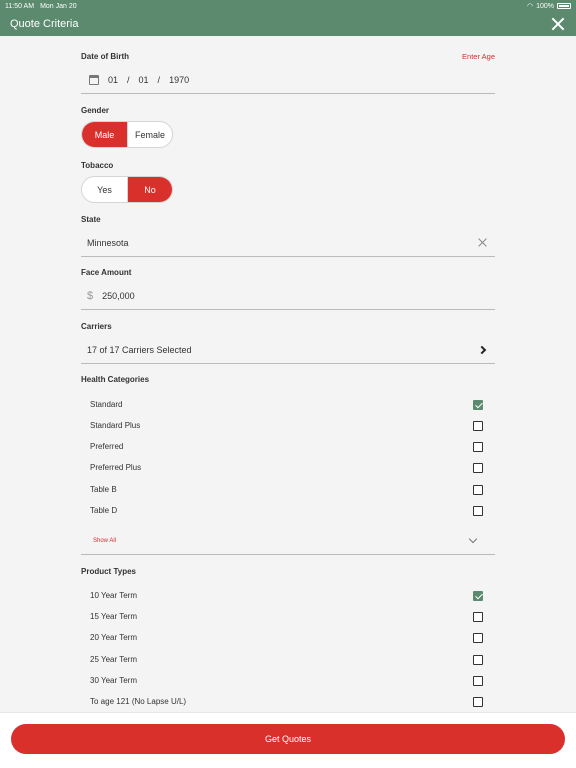 This screenshot has width=576, height=768. I want to click on carriers-field: 17 of 17 Carriers Selected, so click(288, 350).